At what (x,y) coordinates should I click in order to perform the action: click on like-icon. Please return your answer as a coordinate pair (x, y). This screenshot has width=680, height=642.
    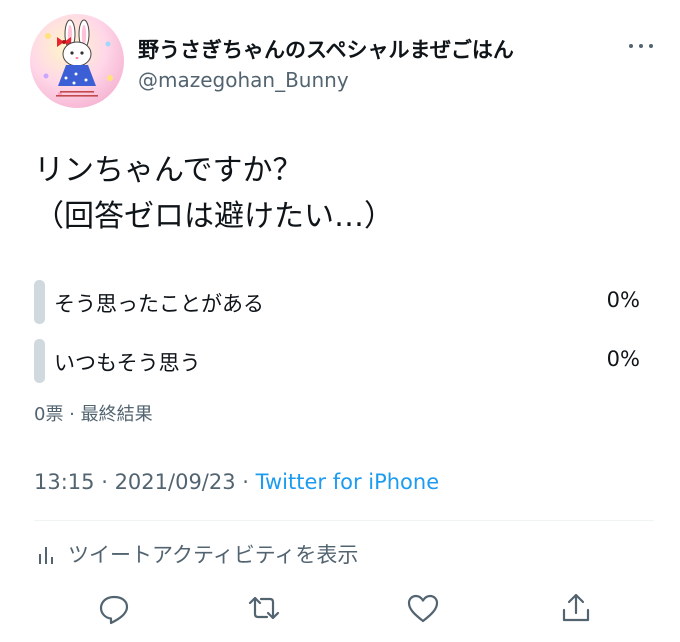
    Looking at the image, I should click on (423, 608).